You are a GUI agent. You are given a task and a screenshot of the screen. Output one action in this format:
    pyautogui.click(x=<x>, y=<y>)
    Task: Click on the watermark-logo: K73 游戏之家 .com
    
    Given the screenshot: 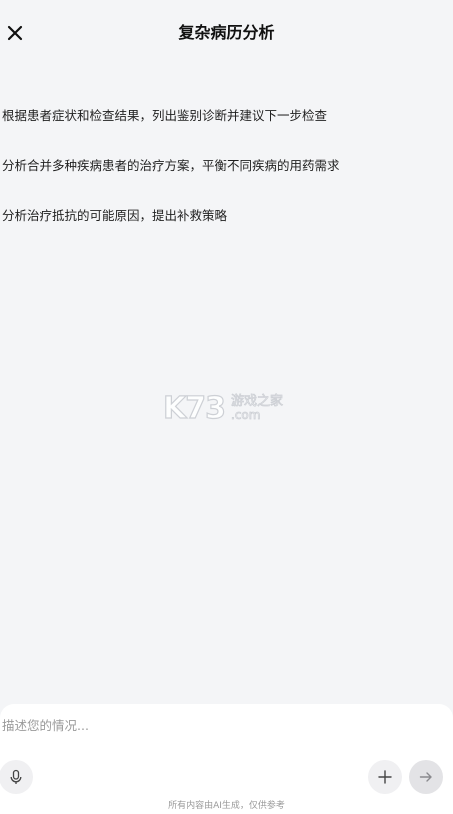 What is the action you would take?
    pyautogui.click(x=223, y=407)
    